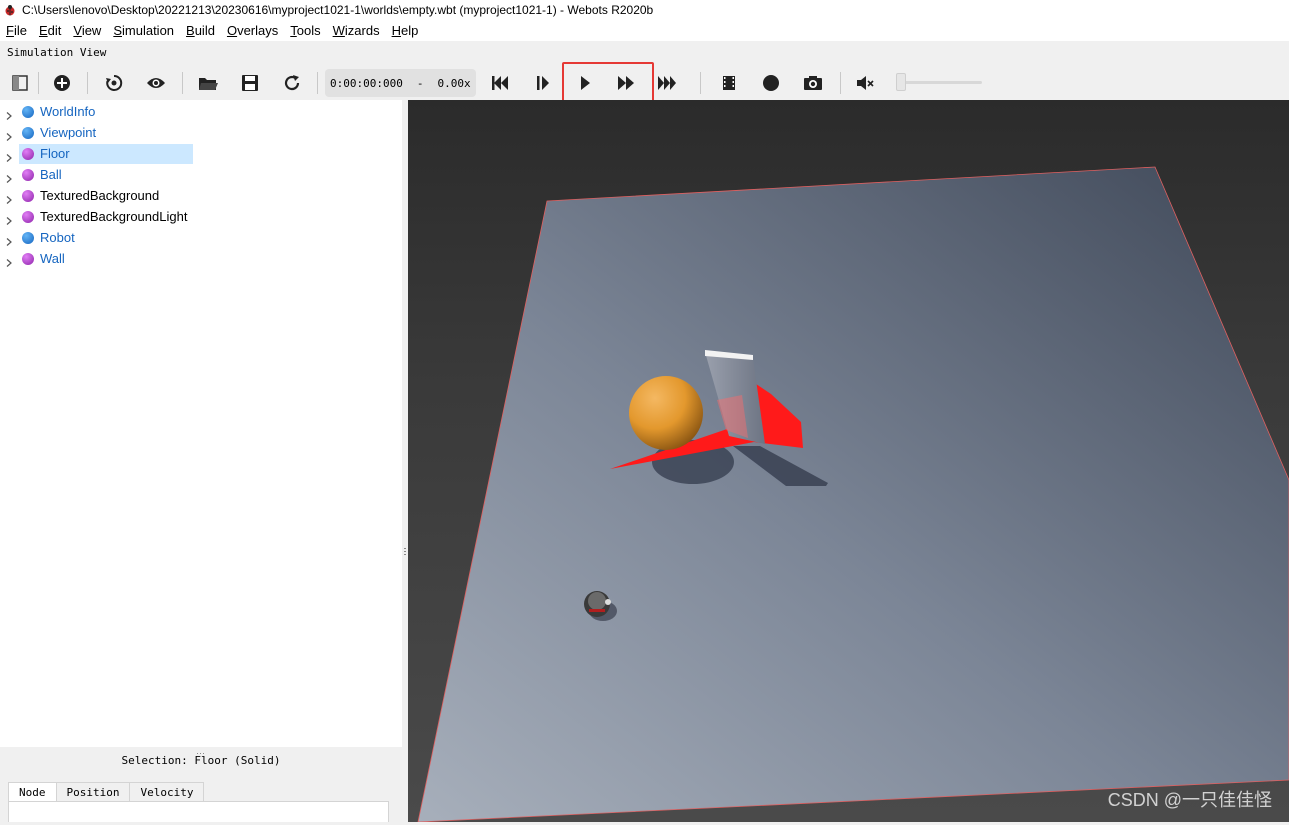 The height and width of the screenshot is (825, 1289). I want to click on annotation-highlight-box, so click(608, 82).